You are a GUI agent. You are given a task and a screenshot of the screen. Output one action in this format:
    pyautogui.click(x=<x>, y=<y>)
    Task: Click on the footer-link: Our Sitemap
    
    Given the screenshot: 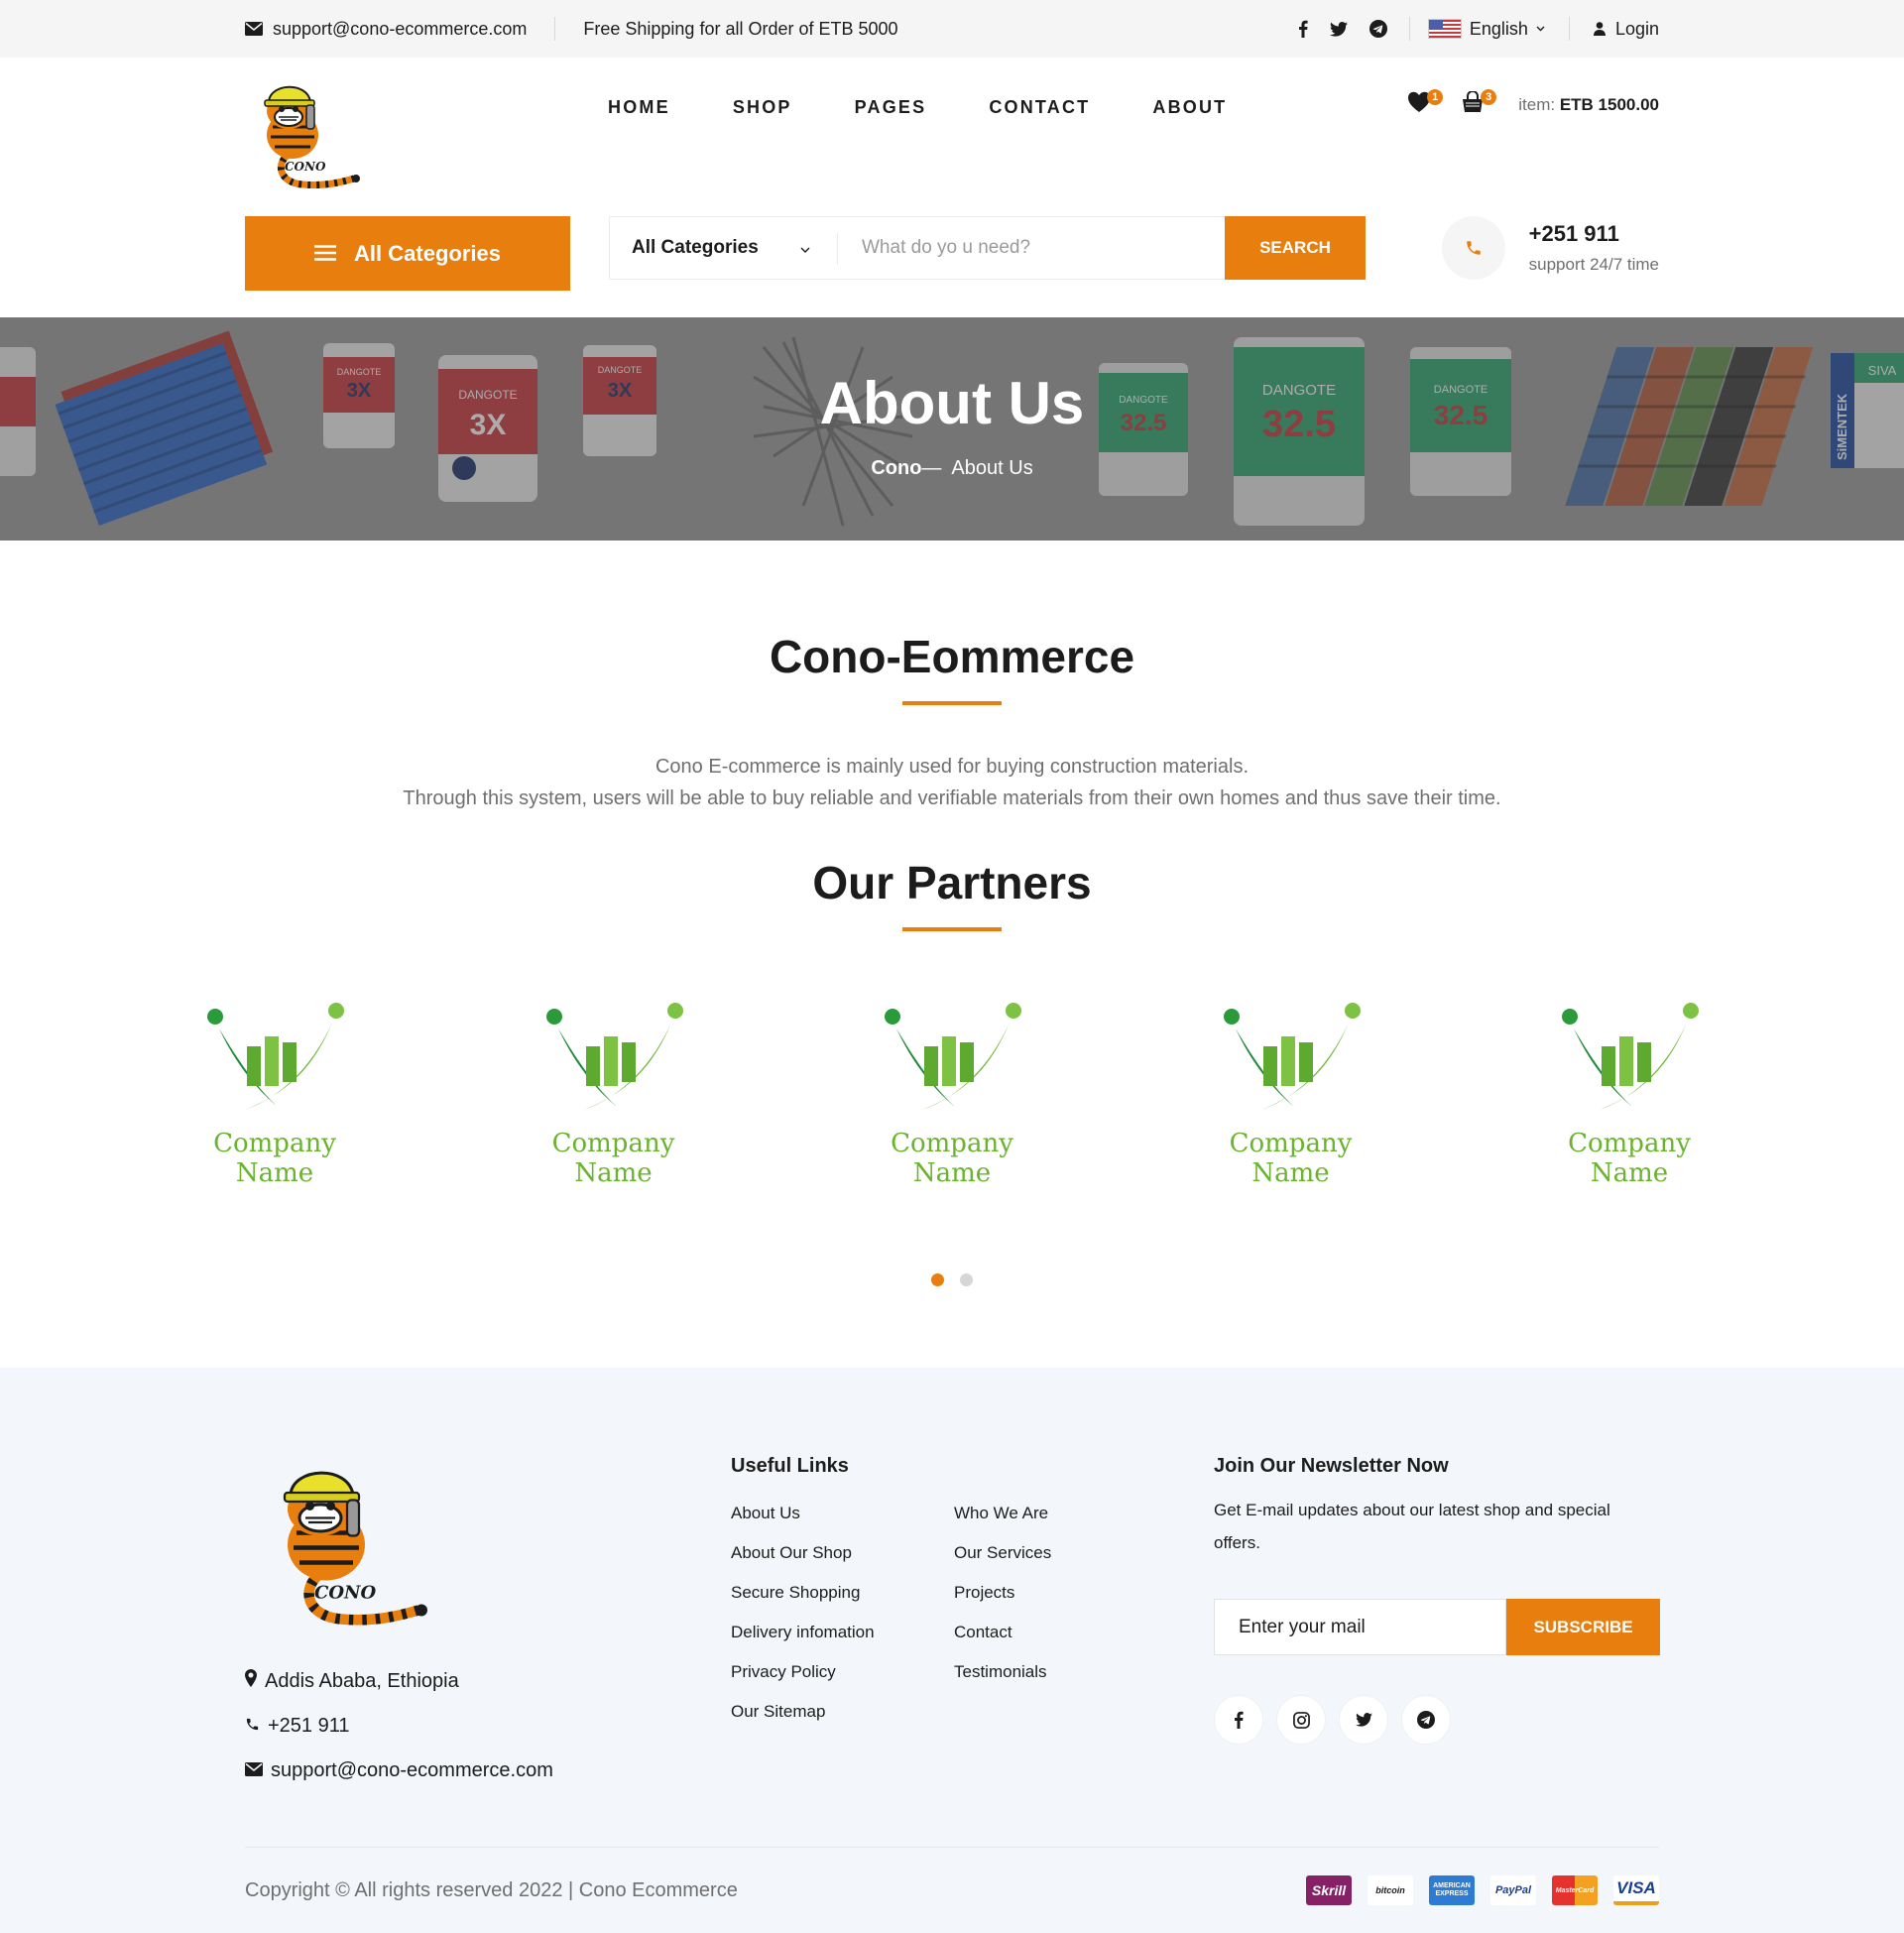 What is the action you would take?
    pyautogui.click(x=842, y=1712)
    